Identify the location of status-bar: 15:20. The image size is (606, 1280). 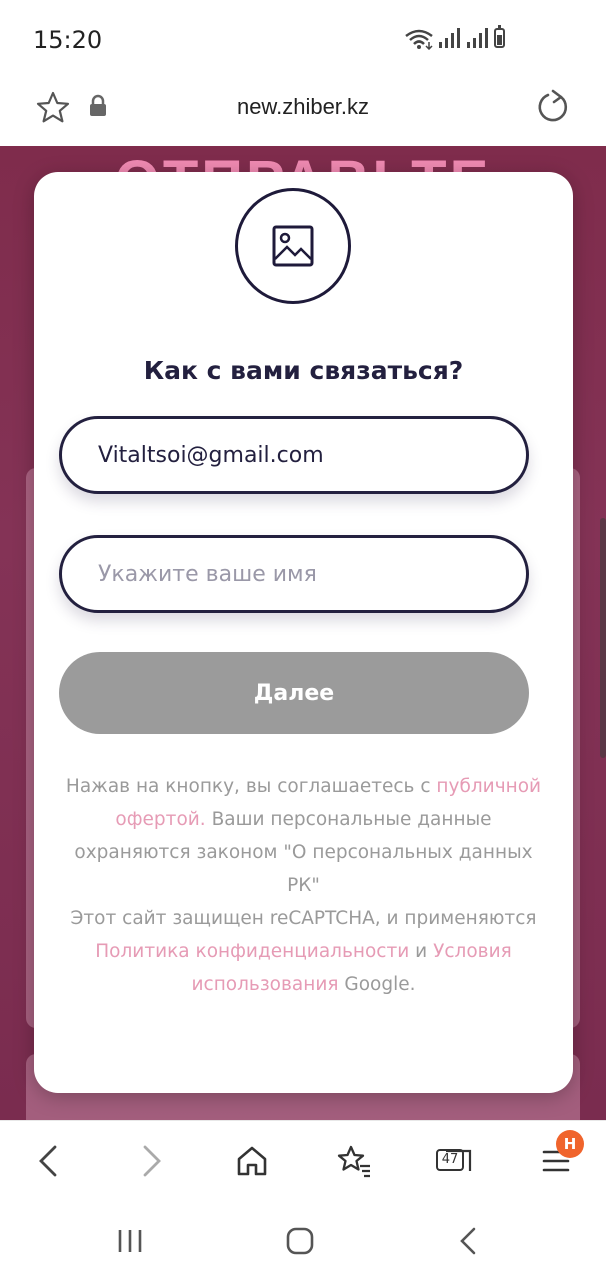
(303, 40).